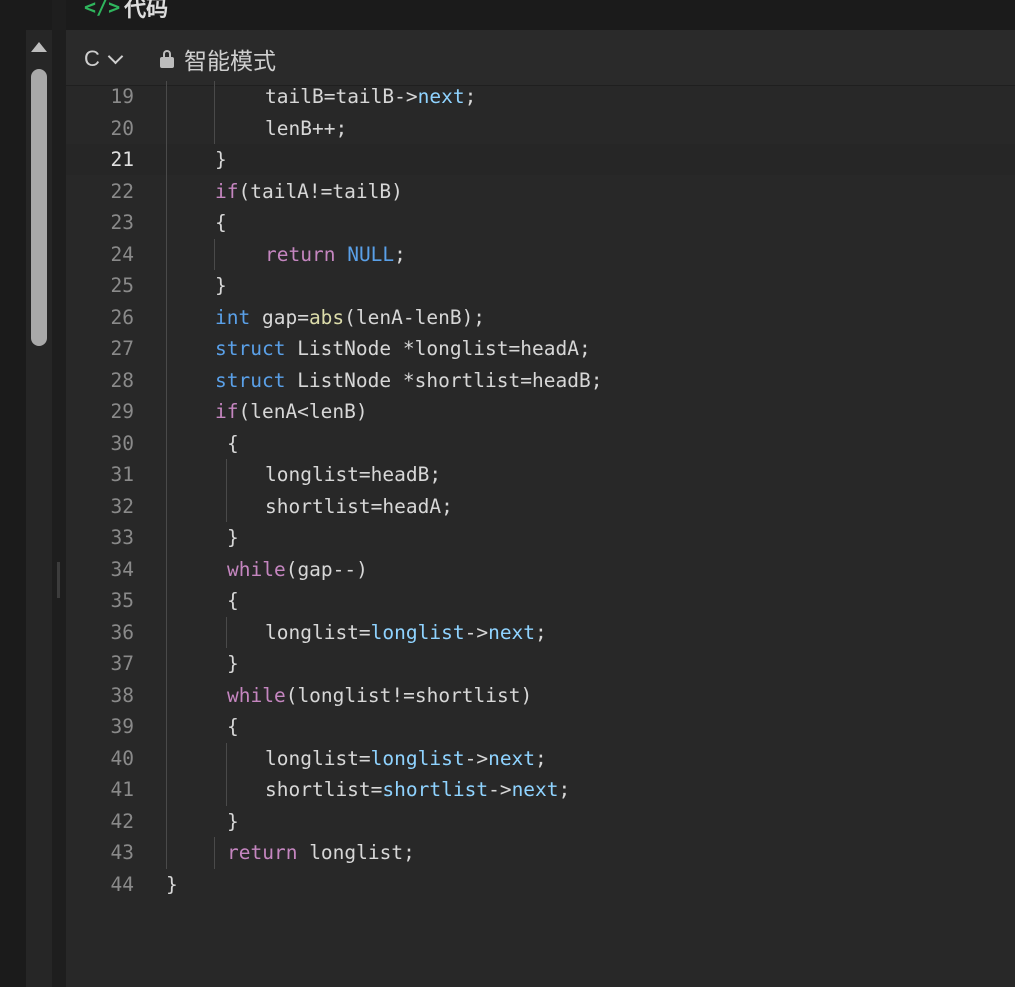 This screenshot has width=1015, height=987. What do you see at coordinates (122, 285) in the screenshot?
I see `line-number: 25` at bounding box center [122, 285].